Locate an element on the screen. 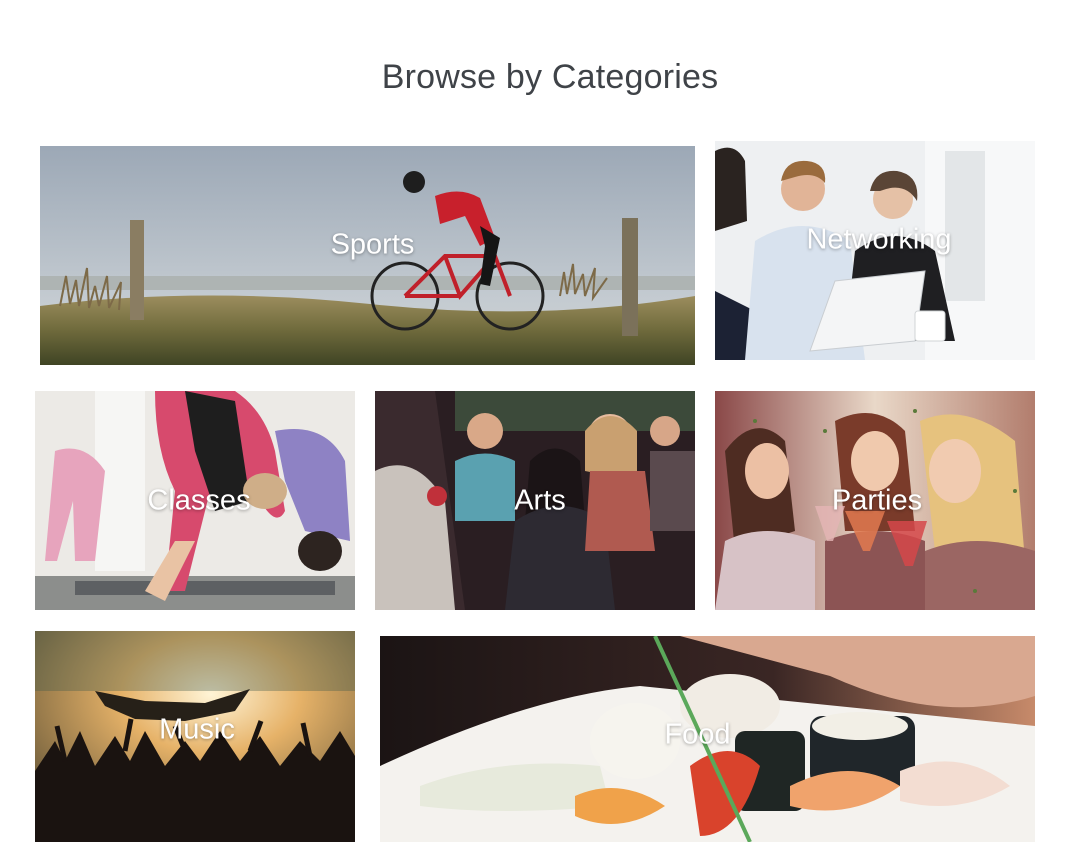  category-label: Parties is located at coordinates (877, 500).